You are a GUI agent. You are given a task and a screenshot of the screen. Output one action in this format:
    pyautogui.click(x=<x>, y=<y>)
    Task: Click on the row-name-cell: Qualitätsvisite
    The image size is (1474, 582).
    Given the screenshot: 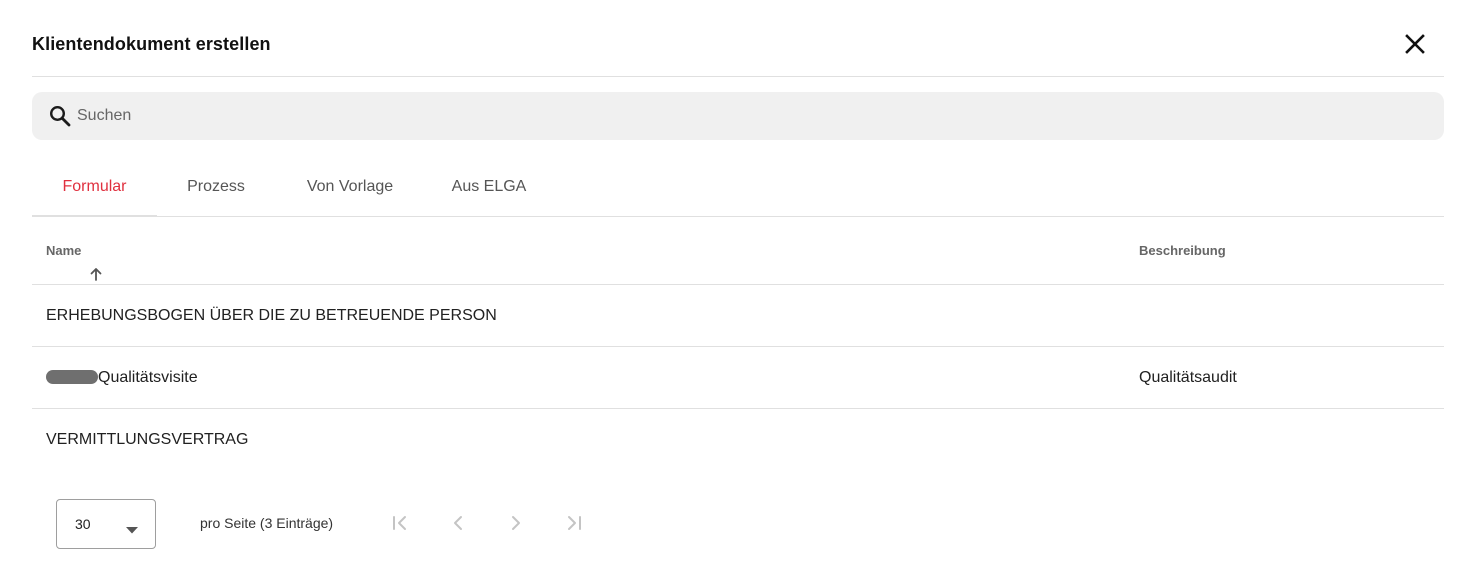 What is the action you would take?
    pyautogui.click(x=122, y=377)
    